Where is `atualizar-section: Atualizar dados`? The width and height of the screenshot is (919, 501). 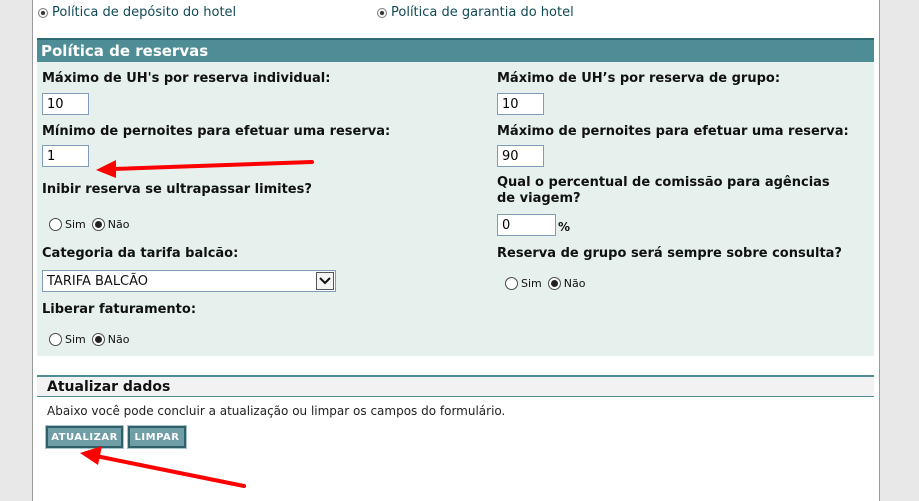
atualizar-section: Atualizar dados is located at coordinates (455, 386).